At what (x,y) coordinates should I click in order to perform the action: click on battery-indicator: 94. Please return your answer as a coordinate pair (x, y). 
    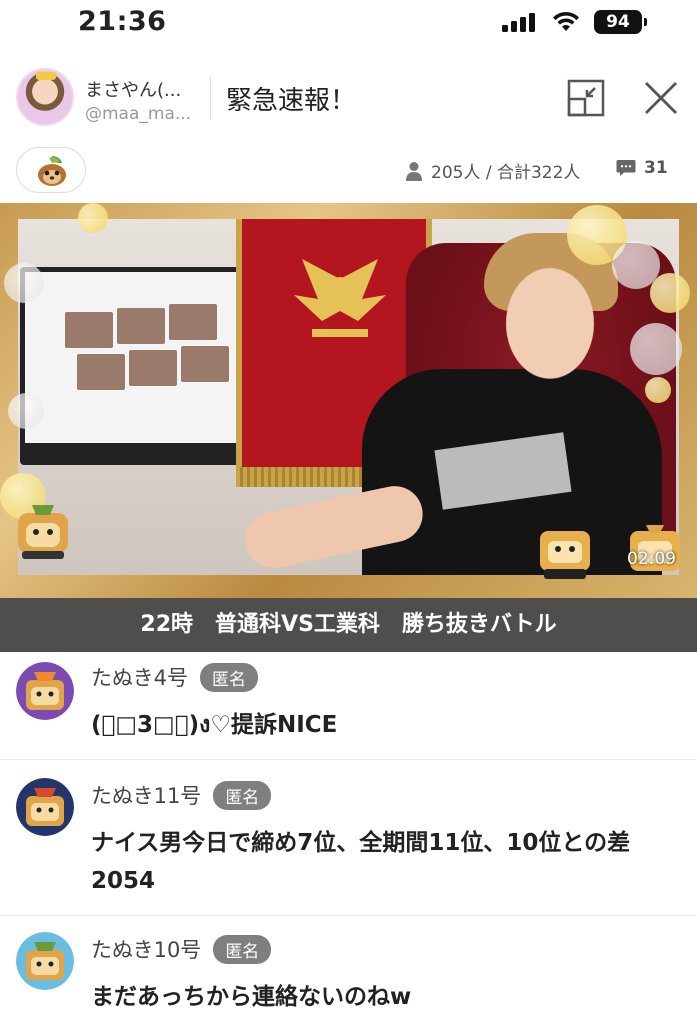
    Looking at the image, I should click on (620, 22).